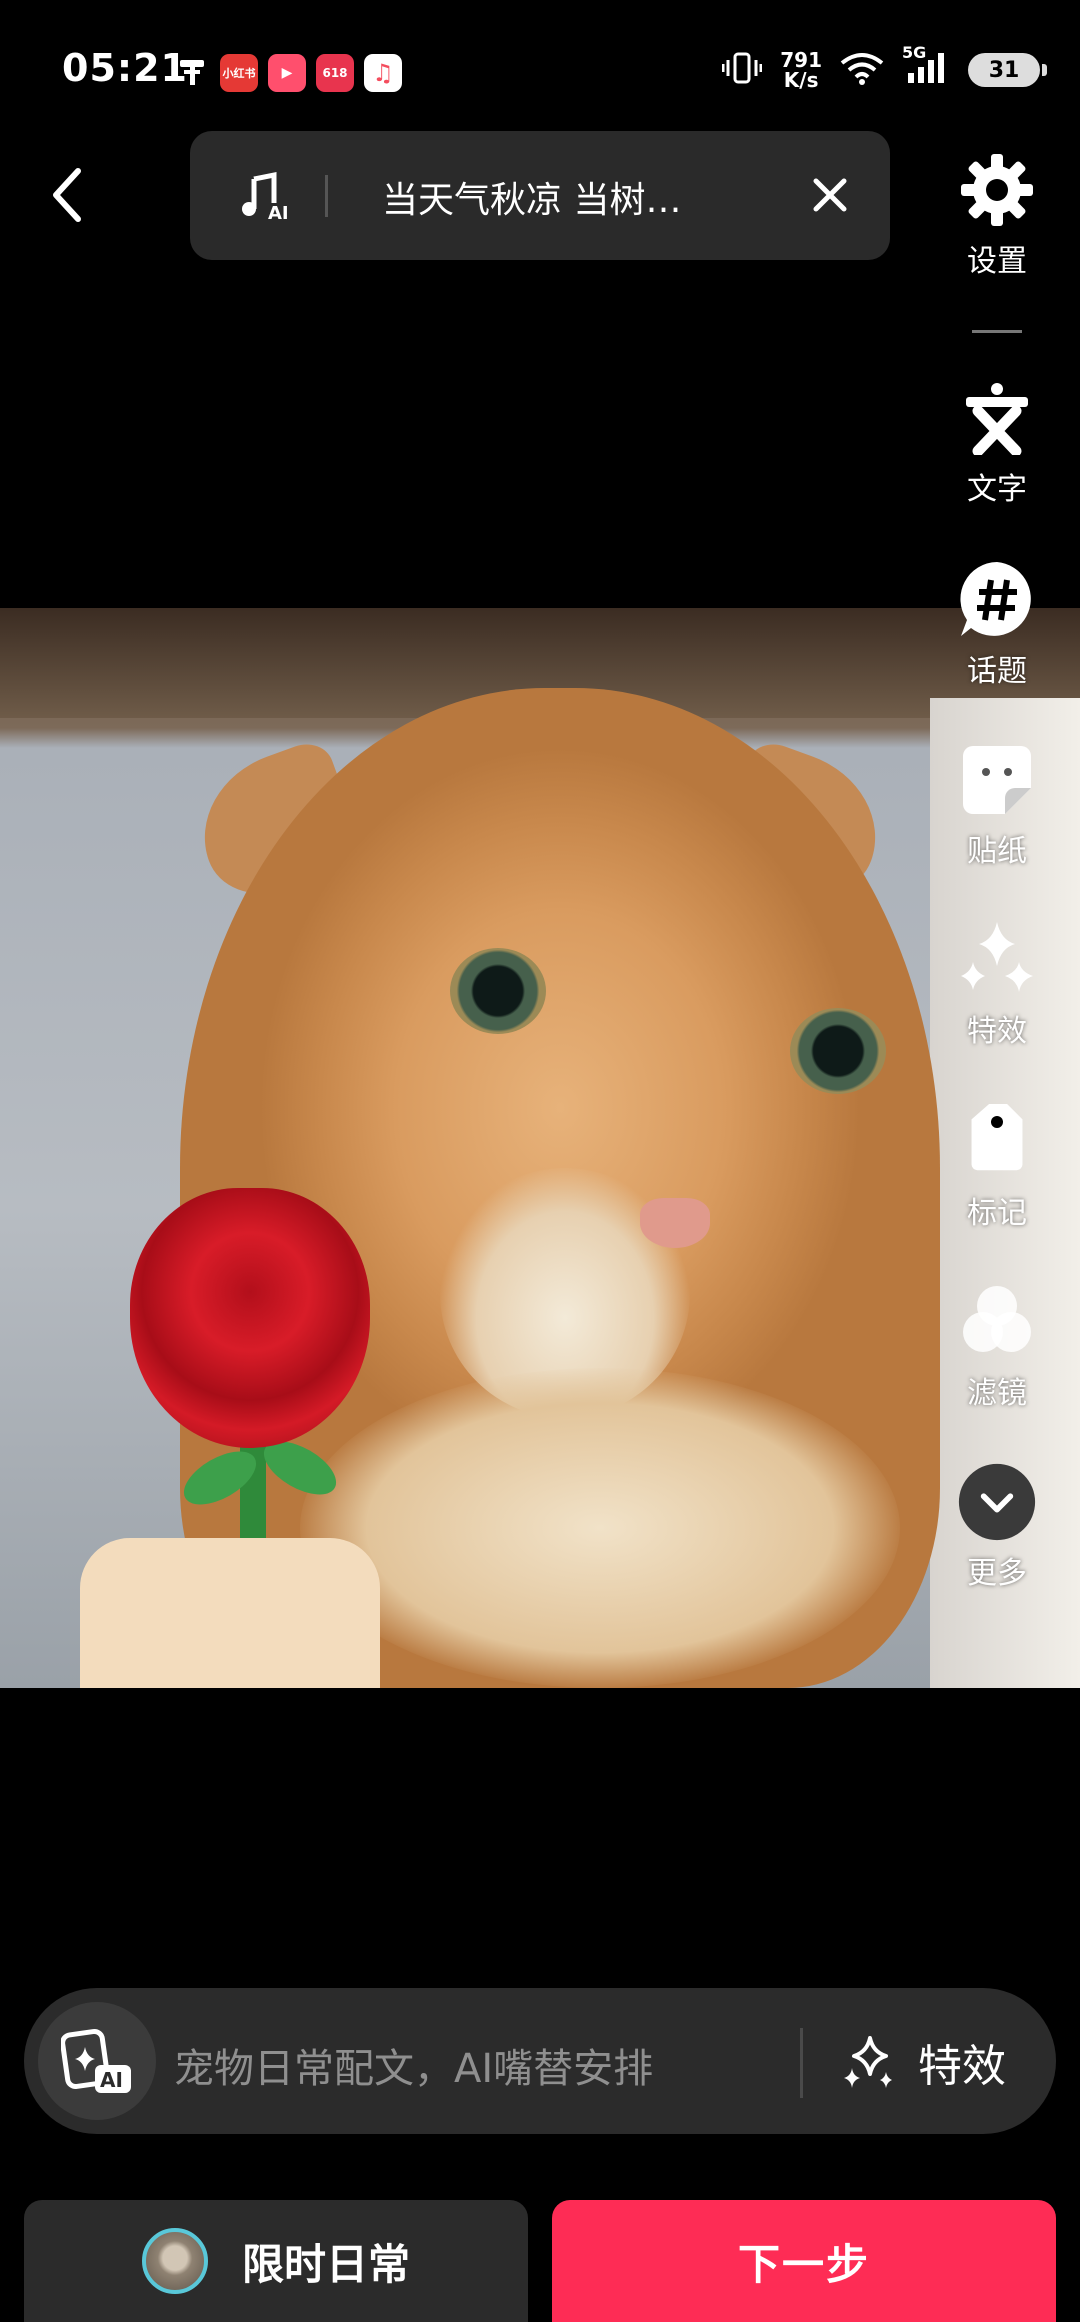 The height and width of the screenshot is (2322, 1080). I want to click on text-tool: 文字, so click(997, 443).